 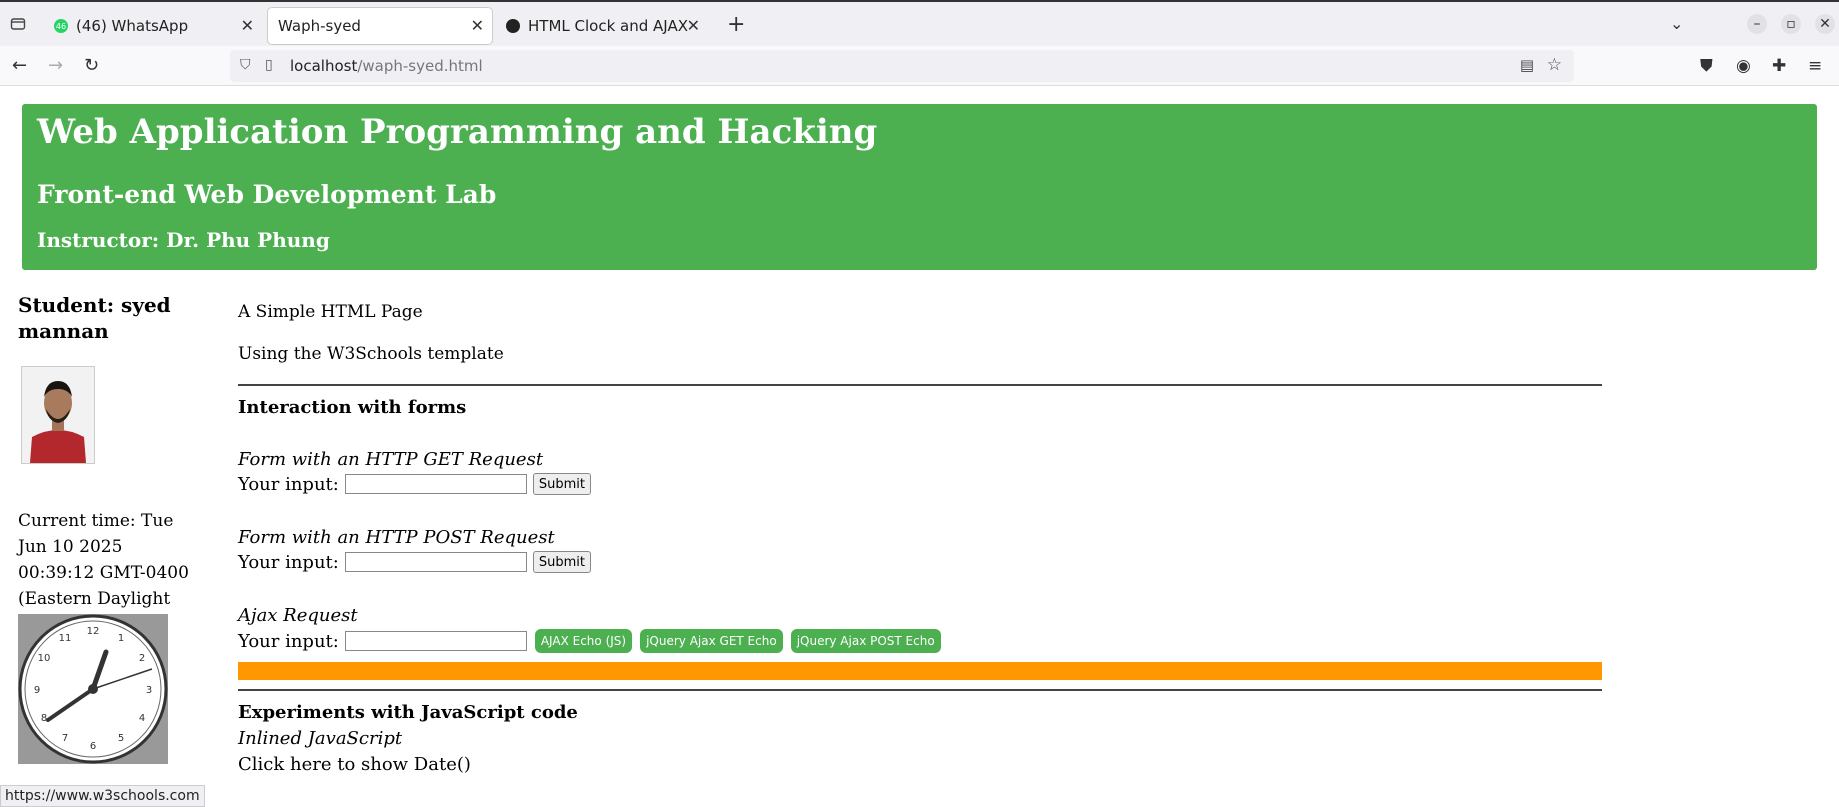 I want to click on tab-whatsapp: 46 (46) WhatsApp ✕, so click(x=153, y=26).